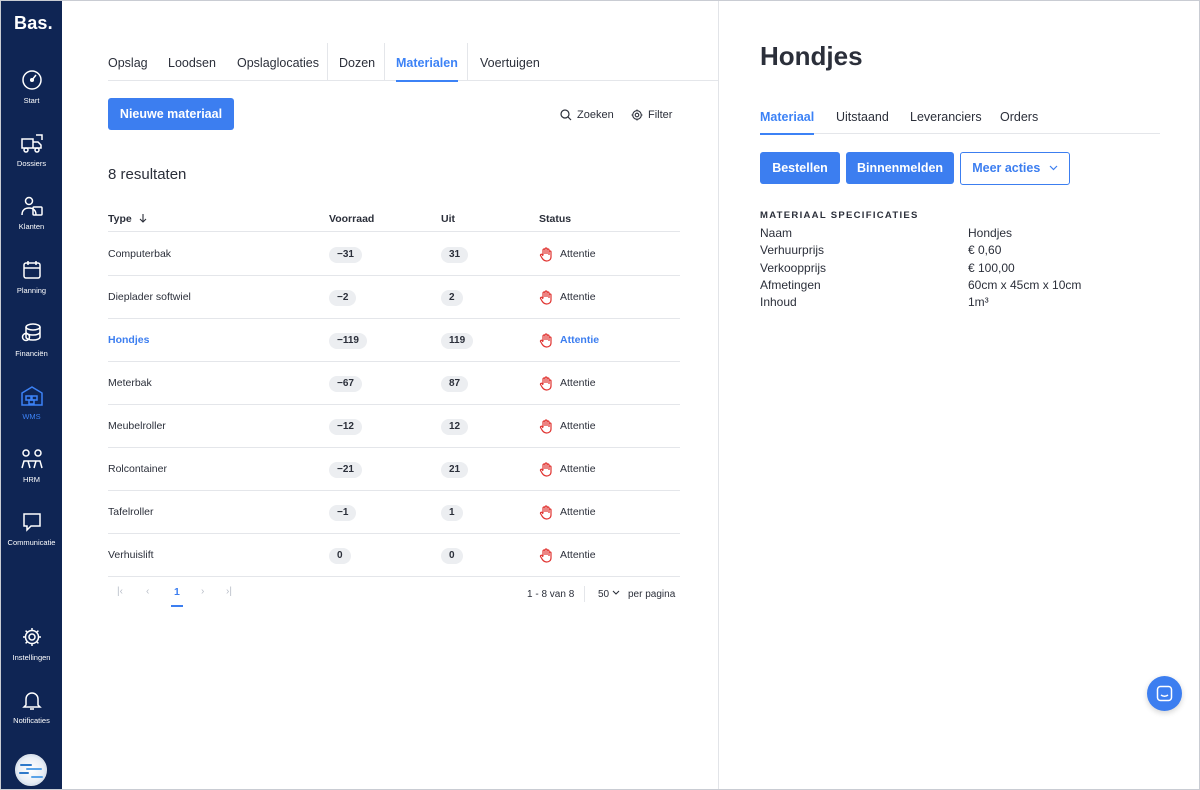 This screenshot has height=790, width=1200. I want to click on row-name: Meubelroller, so click(137, 426).